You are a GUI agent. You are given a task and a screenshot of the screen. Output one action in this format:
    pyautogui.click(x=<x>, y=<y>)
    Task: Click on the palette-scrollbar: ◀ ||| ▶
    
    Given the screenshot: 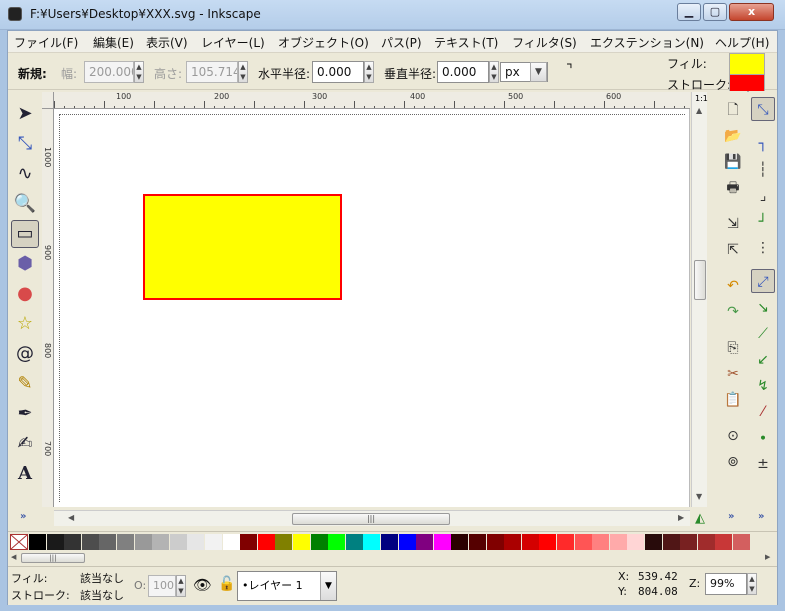 What is the action you would take?
    pyautogui.click(x=392, y=558)
    